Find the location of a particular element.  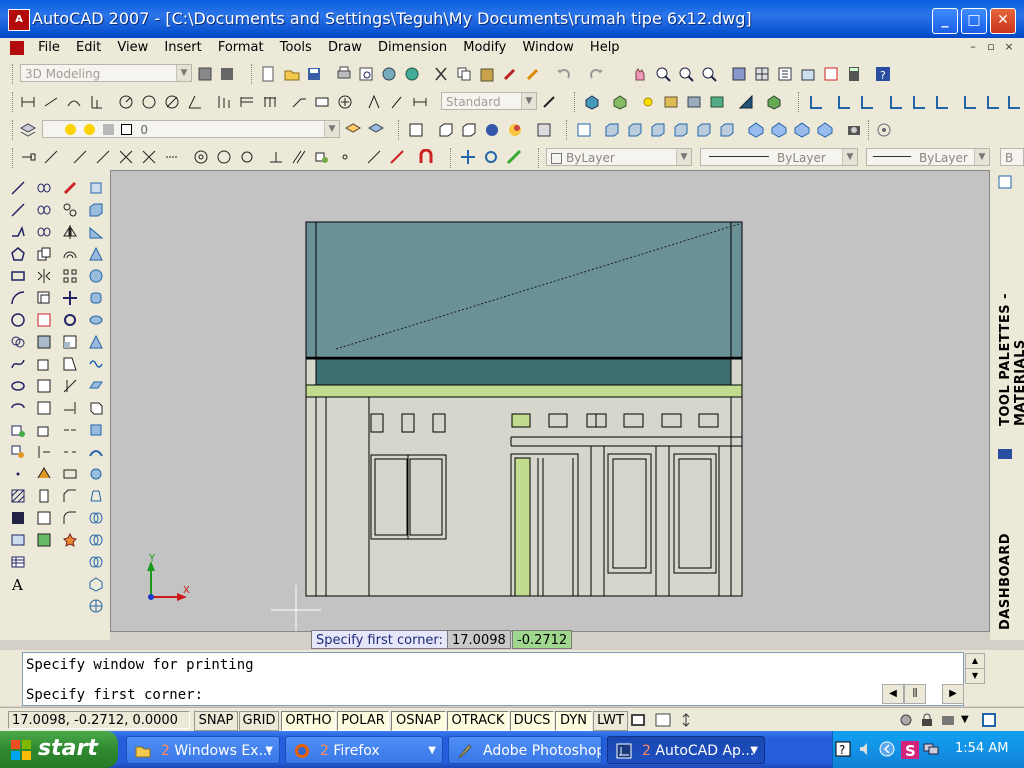

autocad-app-icon: A is located at coordinates (19, 20).